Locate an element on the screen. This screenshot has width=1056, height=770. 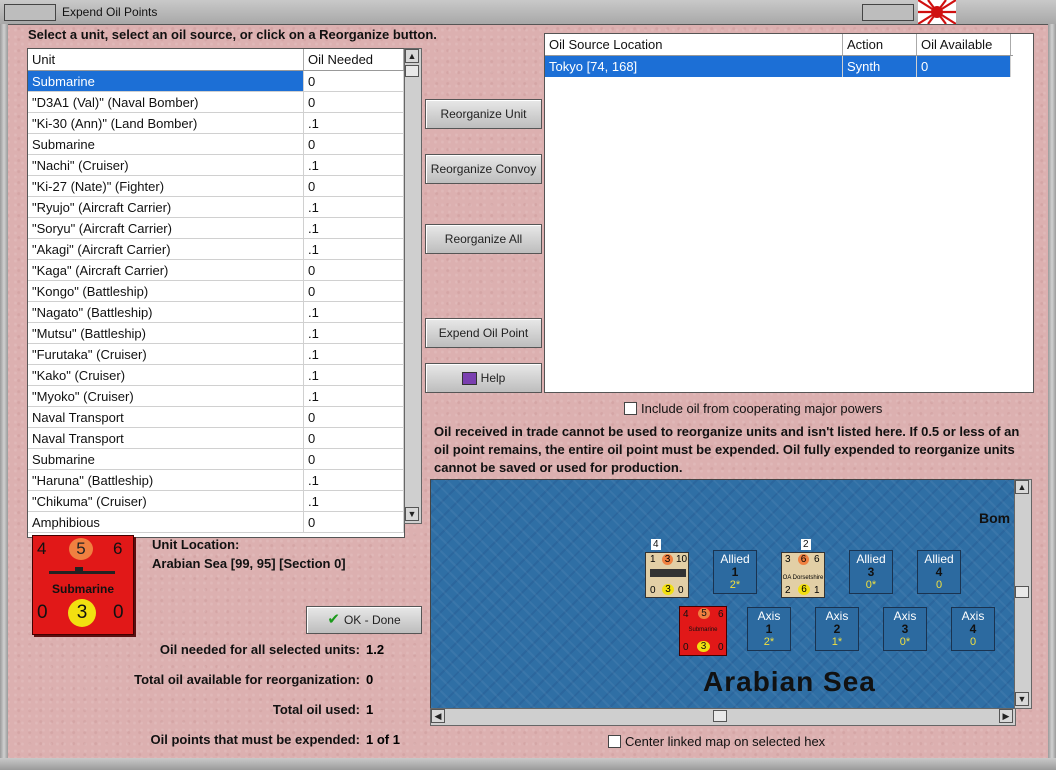
allied-section-value: 0 is located at coordinates (939, 585).